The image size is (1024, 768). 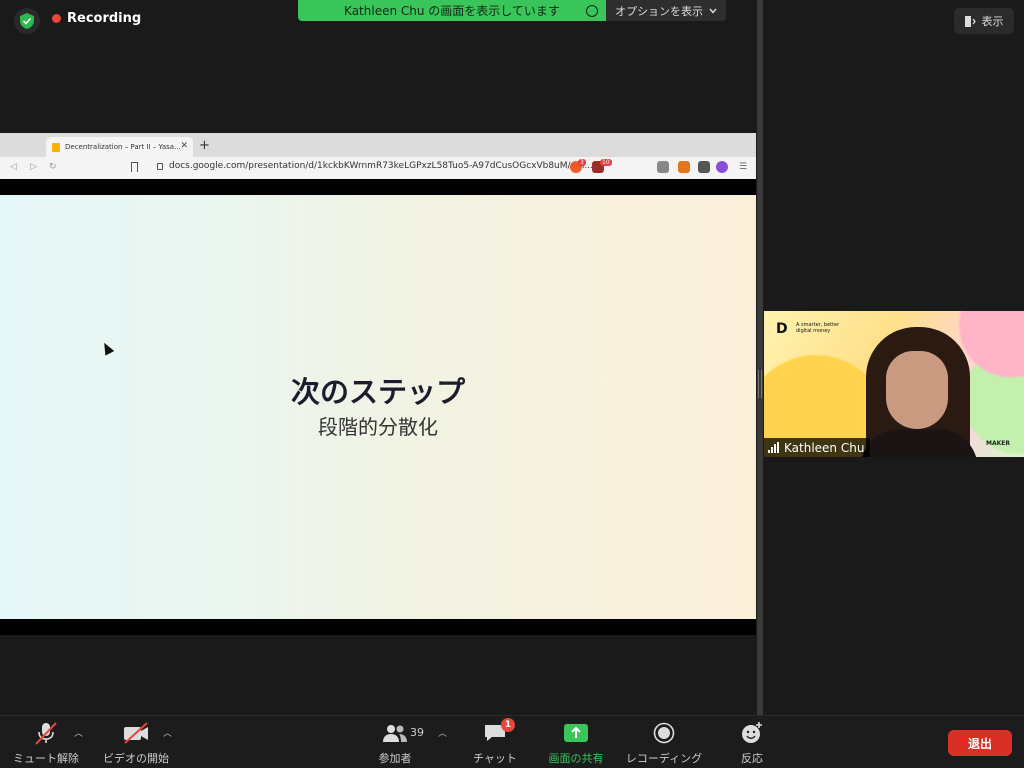 I want to click on participants-options-caret: ︿, so click(x=442, y=732).